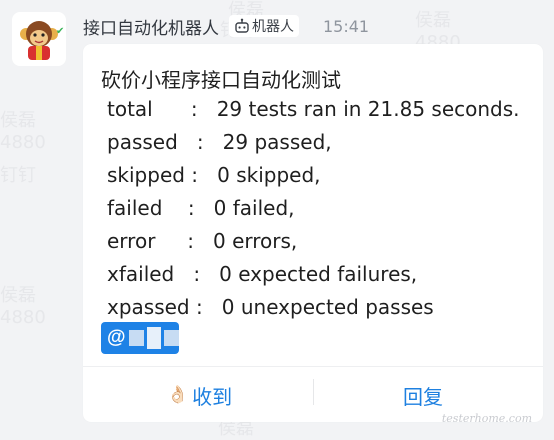 The height and width of the screenshot is (440, 554). I want to click on mention-prefix: @, so click(116, 337).